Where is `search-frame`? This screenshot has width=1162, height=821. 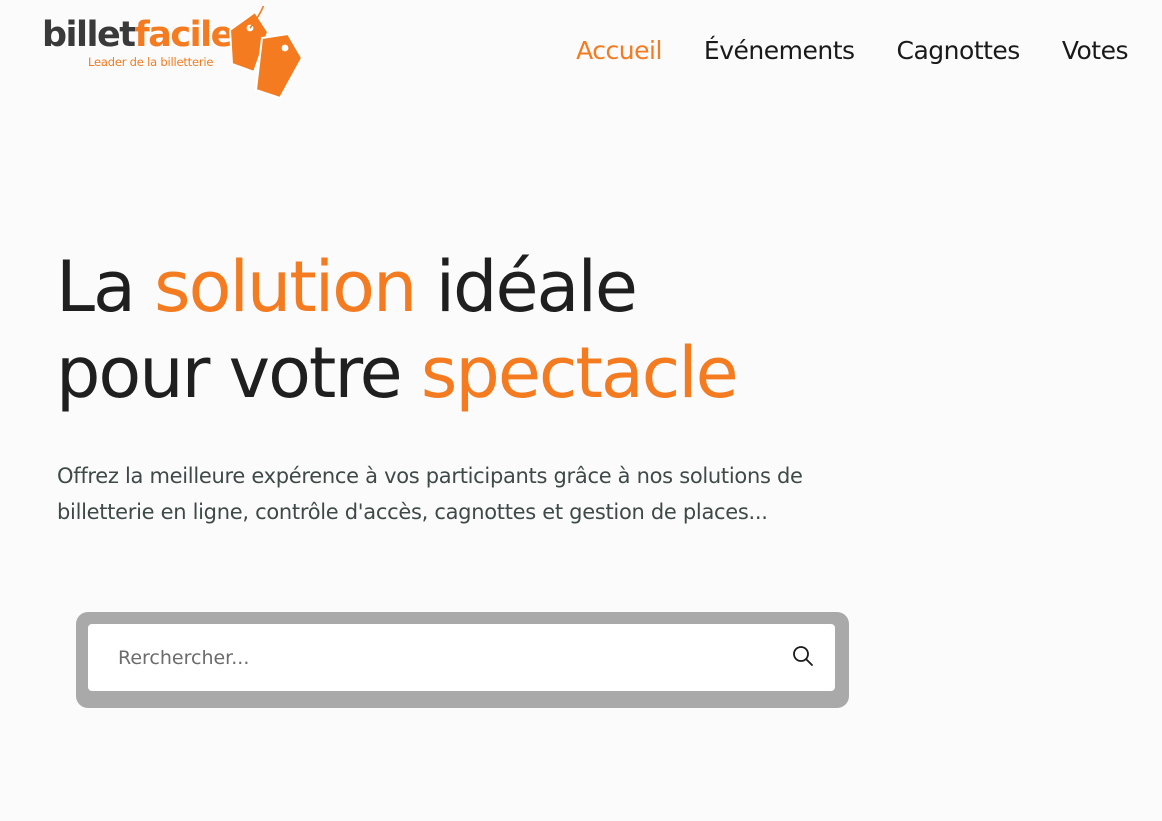
search-frame is located at coordinates (462, 660).